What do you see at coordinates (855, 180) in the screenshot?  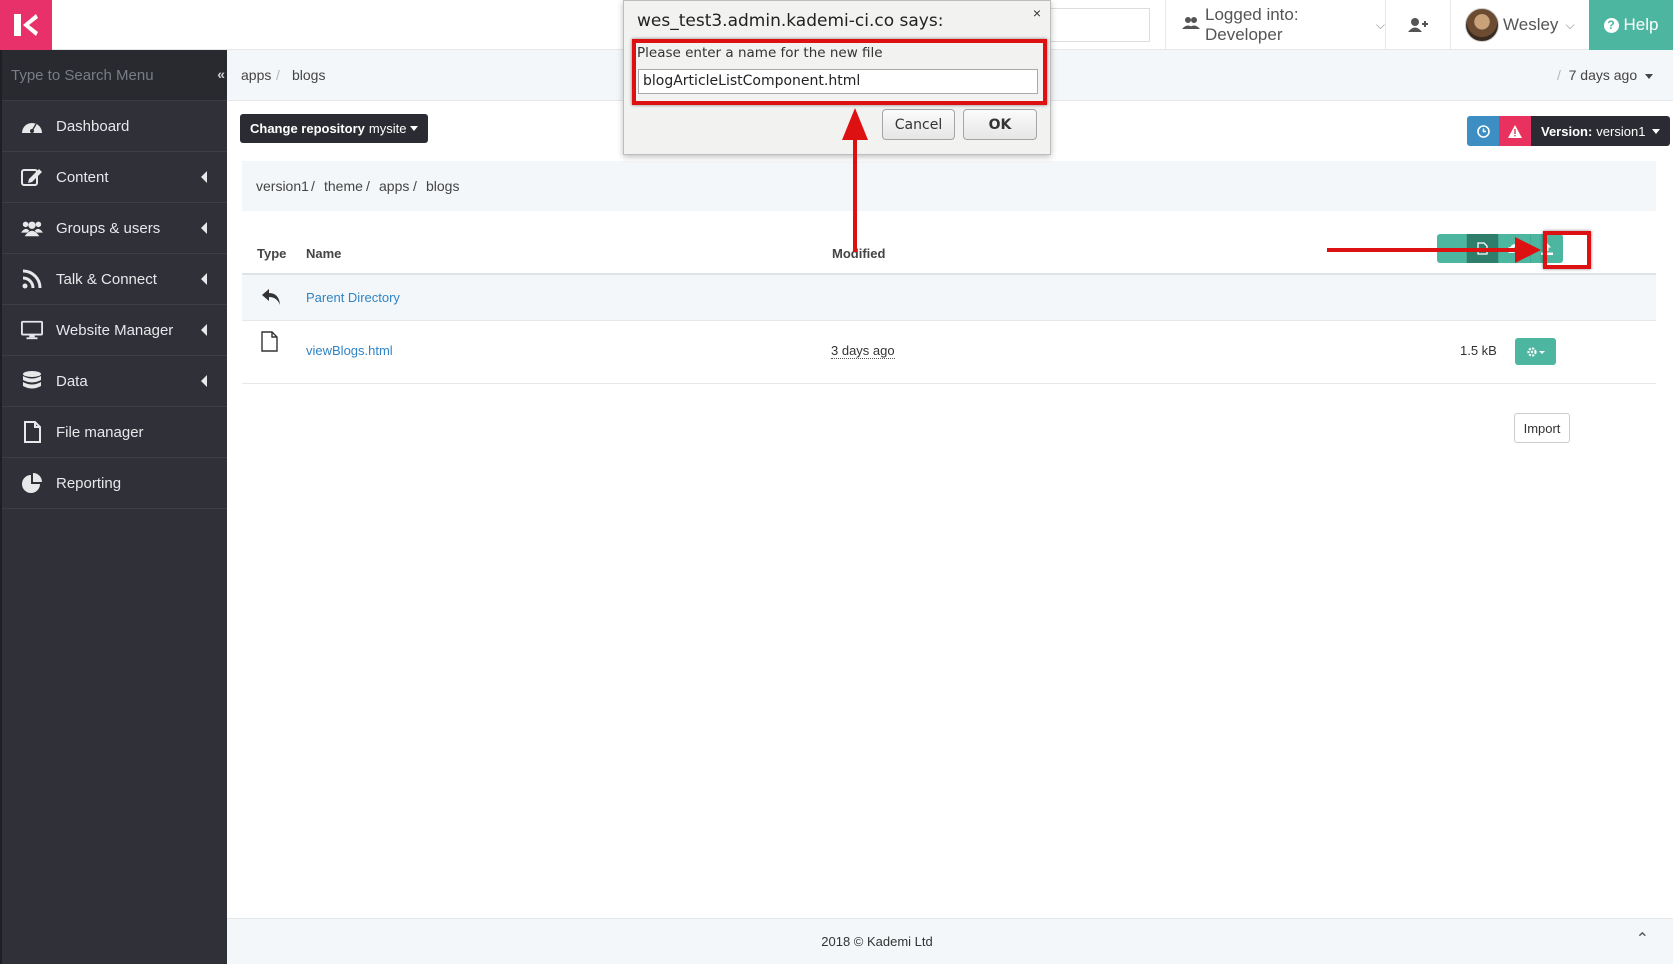 I see `annotation-arrow-up` at bounding box center [855, 180].